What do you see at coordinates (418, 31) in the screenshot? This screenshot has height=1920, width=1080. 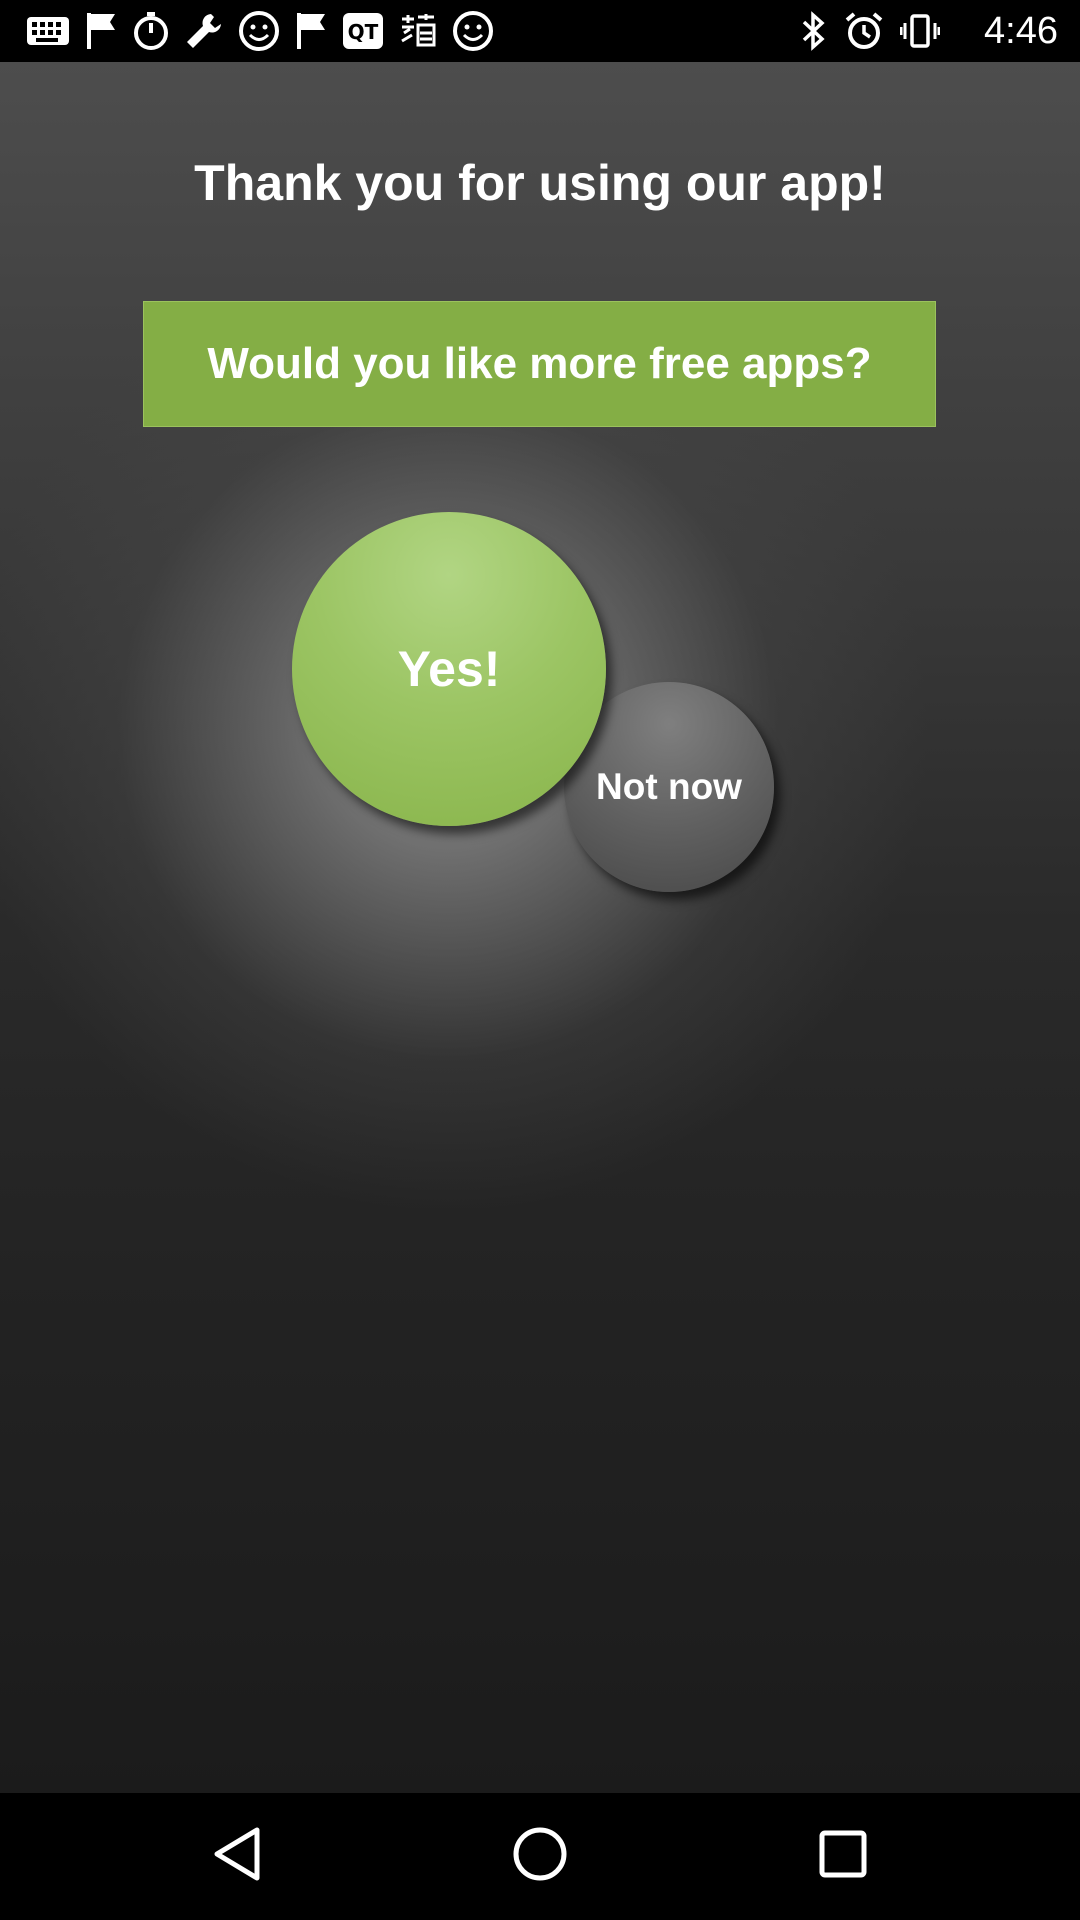 I see `taobao-icon` at bounding box center [418, 31].